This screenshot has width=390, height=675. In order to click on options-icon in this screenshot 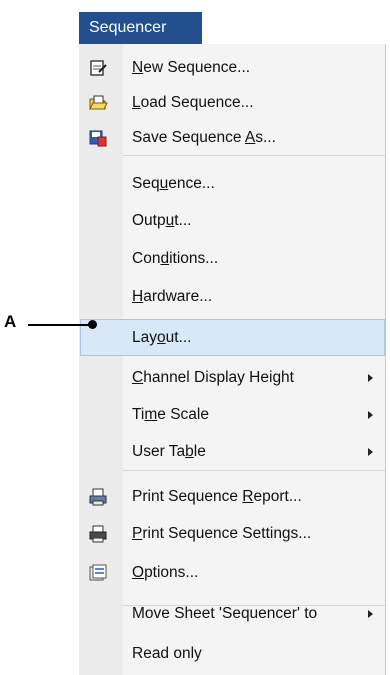, I will do `click(98, 572)`.